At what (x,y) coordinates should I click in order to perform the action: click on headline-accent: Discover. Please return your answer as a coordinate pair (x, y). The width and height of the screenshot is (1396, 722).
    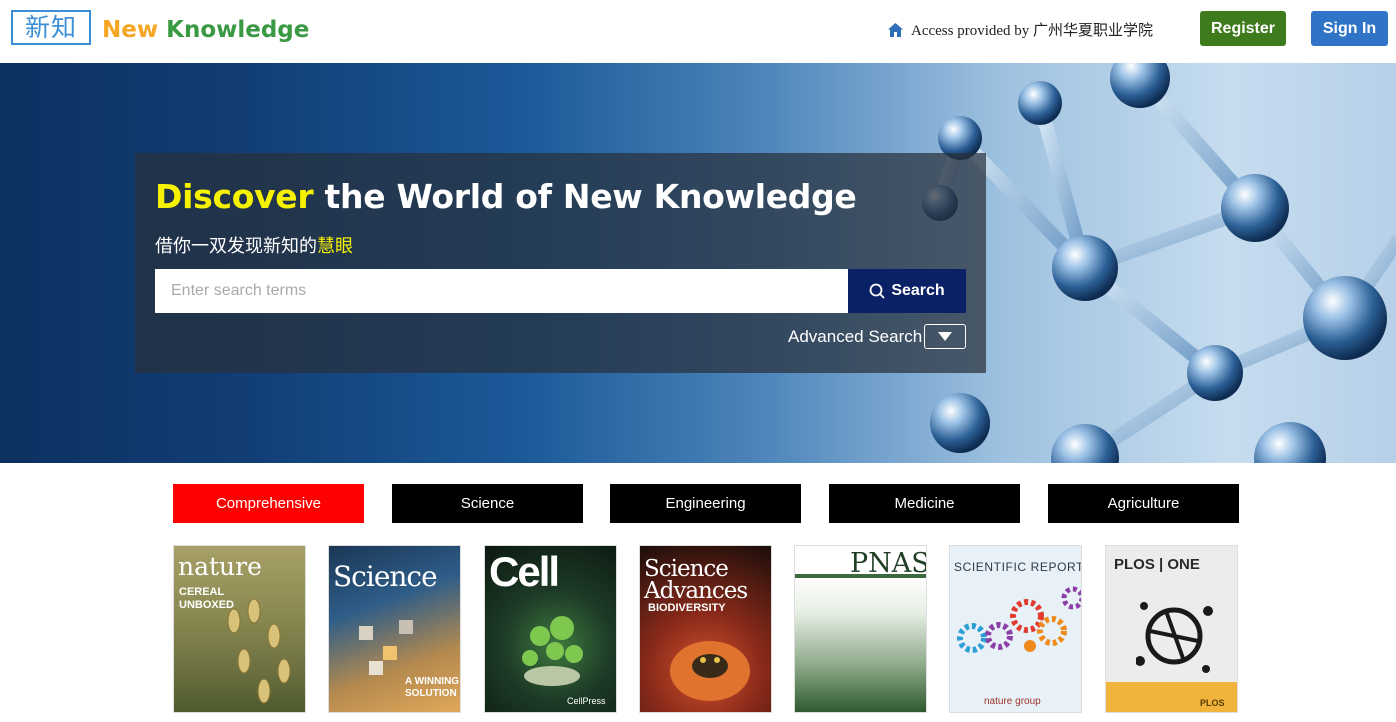
    Looking at the image, I should click on (234, 196).